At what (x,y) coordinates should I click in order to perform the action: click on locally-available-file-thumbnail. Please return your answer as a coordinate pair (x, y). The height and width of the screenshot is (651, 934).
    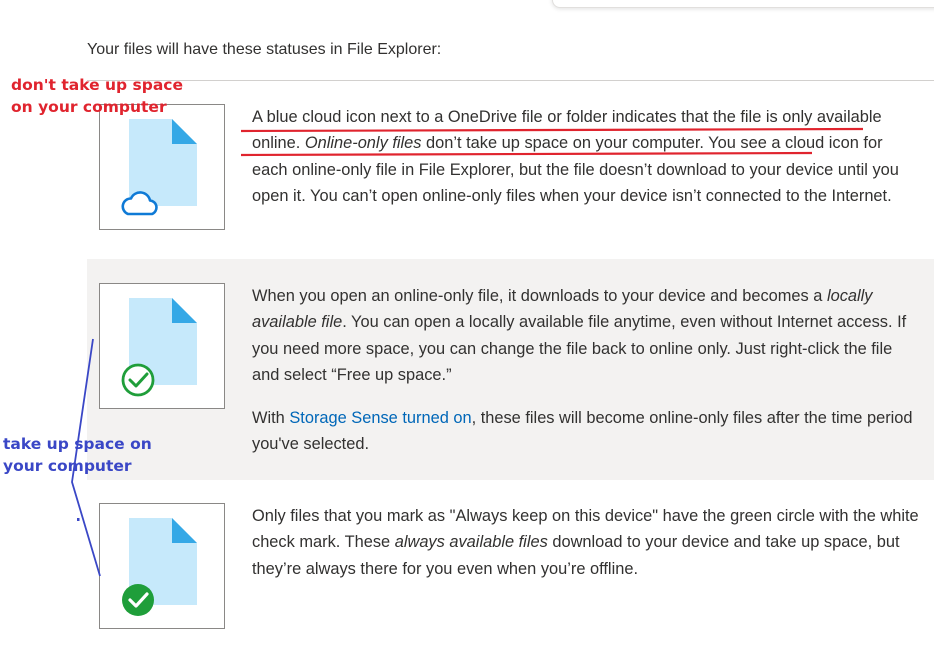
    Looking at the image, I should click on (162, 346).